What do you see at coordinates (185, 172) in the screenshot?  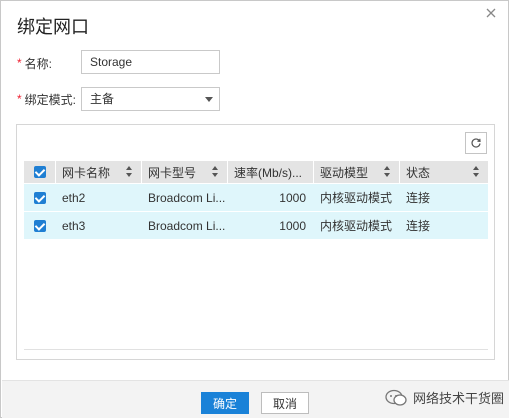 I see `column-header-nic-model: 网卡型号` at bounding box center [185, 172].